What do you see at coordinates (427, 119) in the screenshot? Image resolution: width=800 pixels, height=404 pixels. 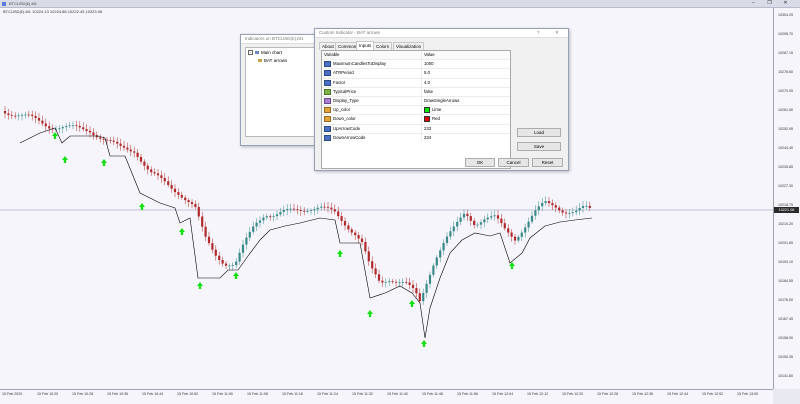 I see `down-color-swatch` at bounding box center [427, 119].